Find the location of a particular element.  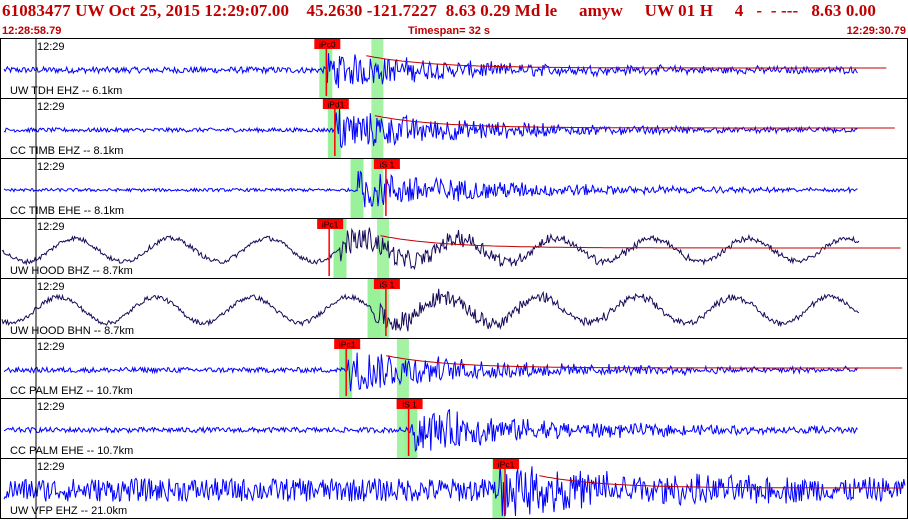

station-panel: iS 1 12:29 UW HOOD BHN -- 8.7km is located at coordinates (454, 308).